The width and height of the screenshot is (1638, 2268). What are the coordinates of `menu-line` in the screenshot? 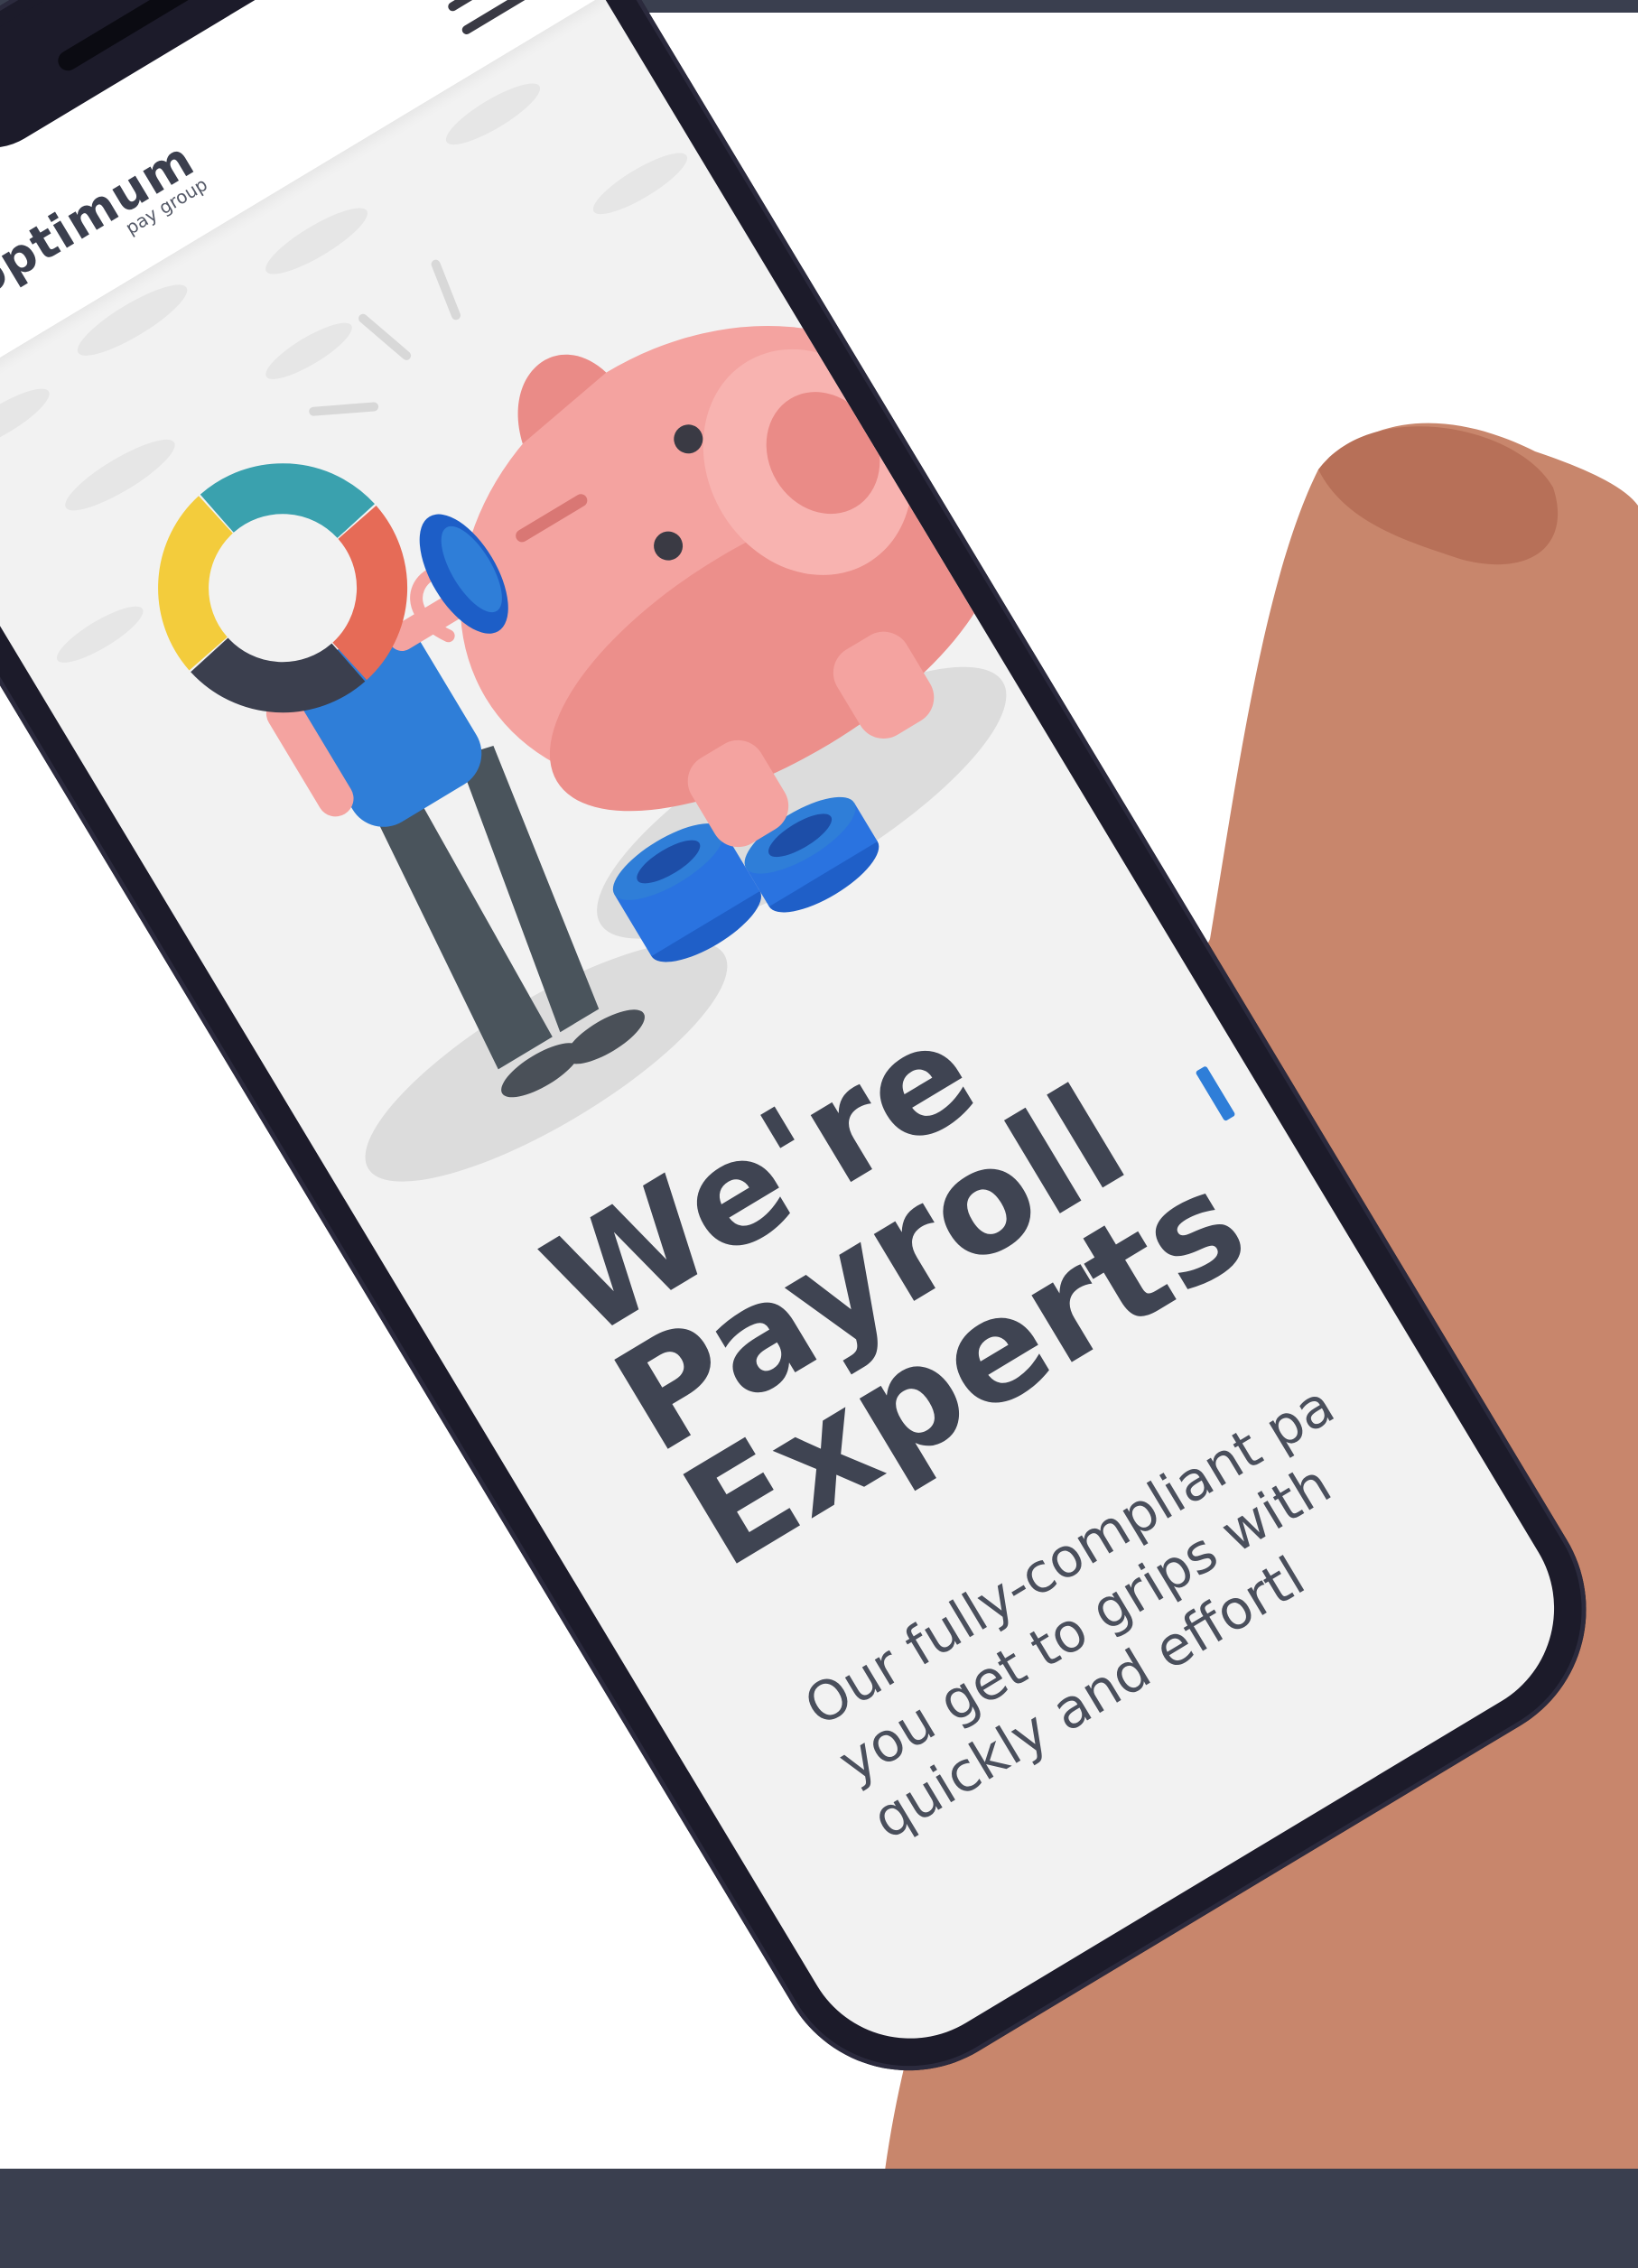 It's located at (496, 18).